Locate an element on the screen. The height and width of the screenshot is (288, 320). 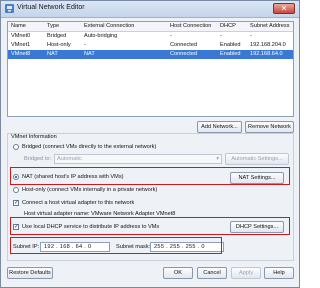
close-icon: ✕ is located at coordinates (284, 8).